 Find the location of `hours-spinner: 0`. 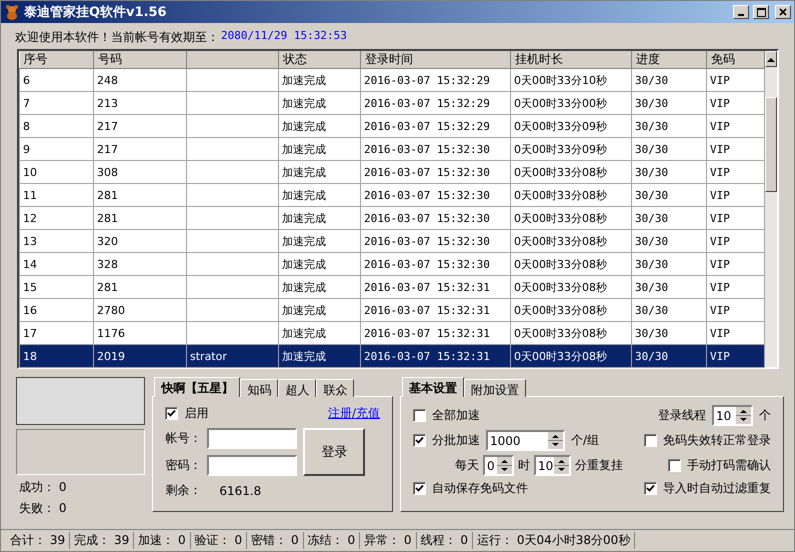

hours-spinner: 0 is located at coordinates (498, 465).